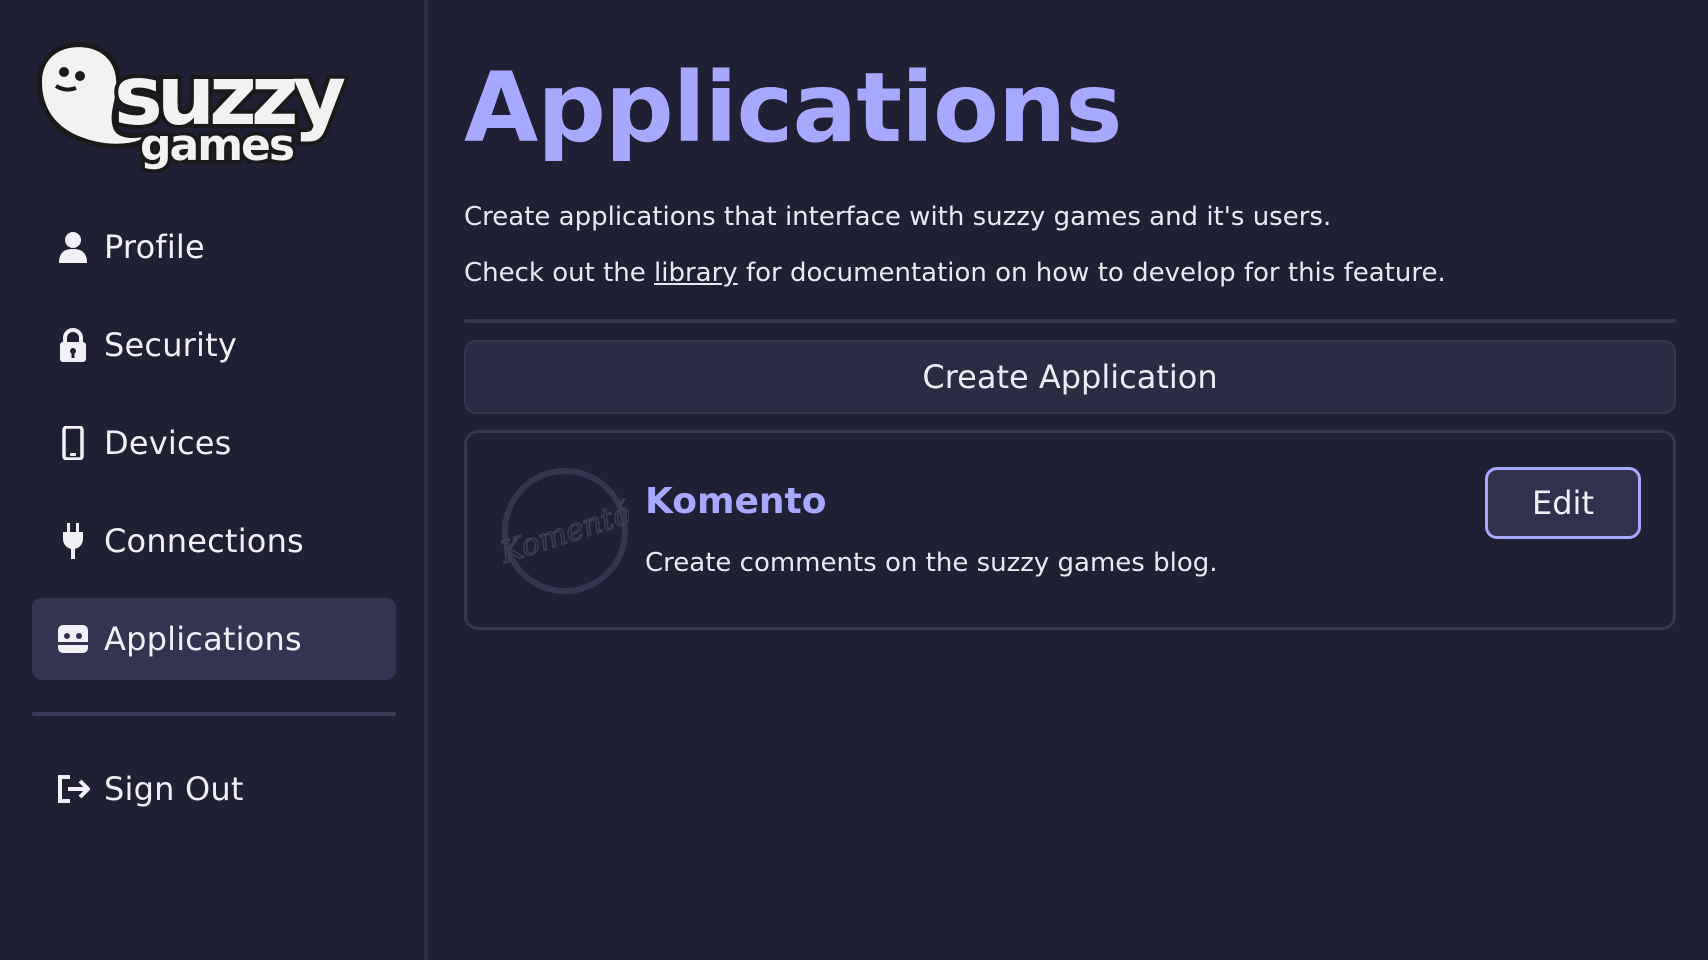 The height and width of the screenshot is (960, 1708). Describe the element at coordinates (168, 443) in the screenshot. I see `sidebar-item-label: Devices` at that location.